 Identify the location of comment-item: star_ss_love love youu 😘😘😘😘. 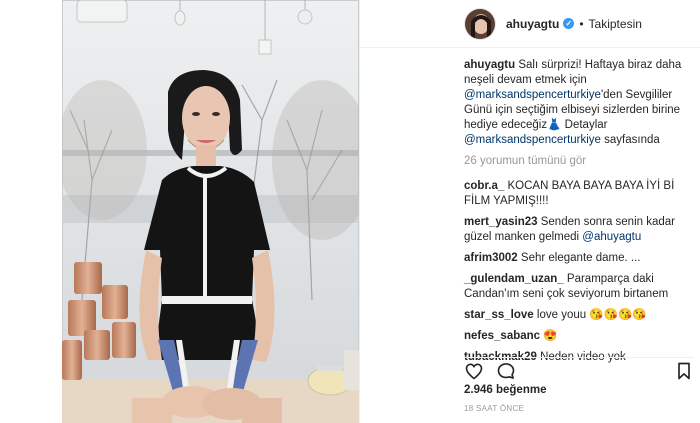
(579, 315).